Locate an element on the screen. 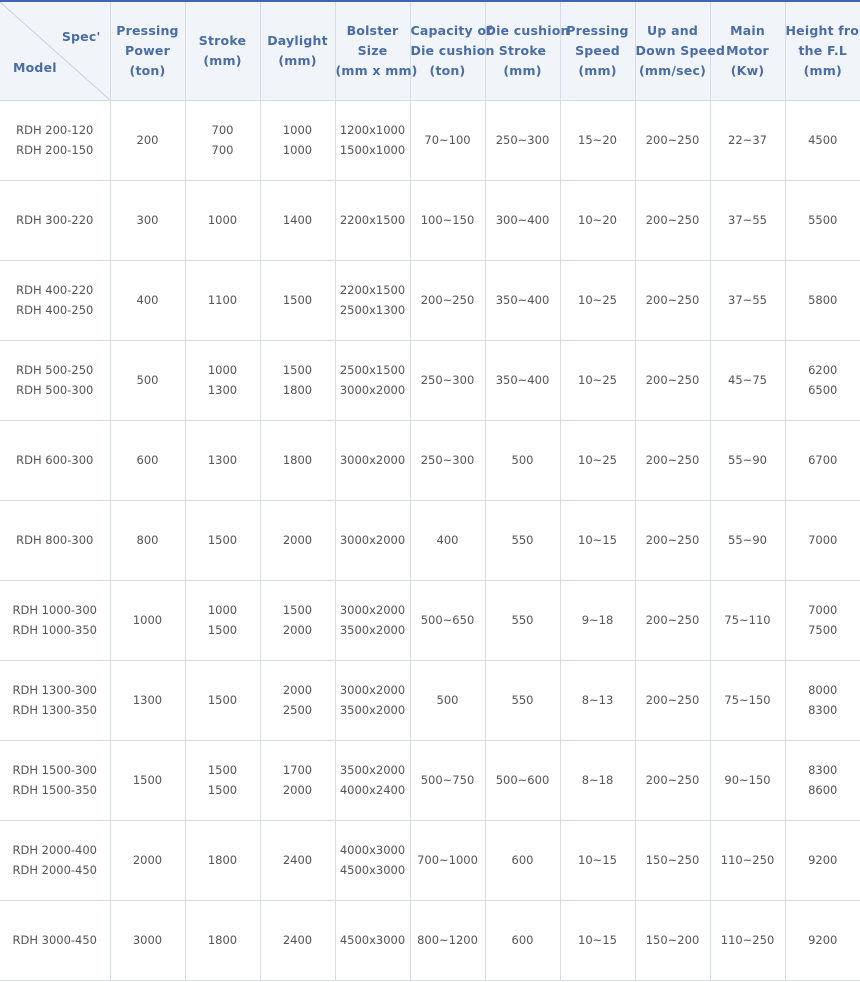 The height and width of the screenshot is (982, 860). cell-value: RDH 200-120 is located at coordinates (55, 130).